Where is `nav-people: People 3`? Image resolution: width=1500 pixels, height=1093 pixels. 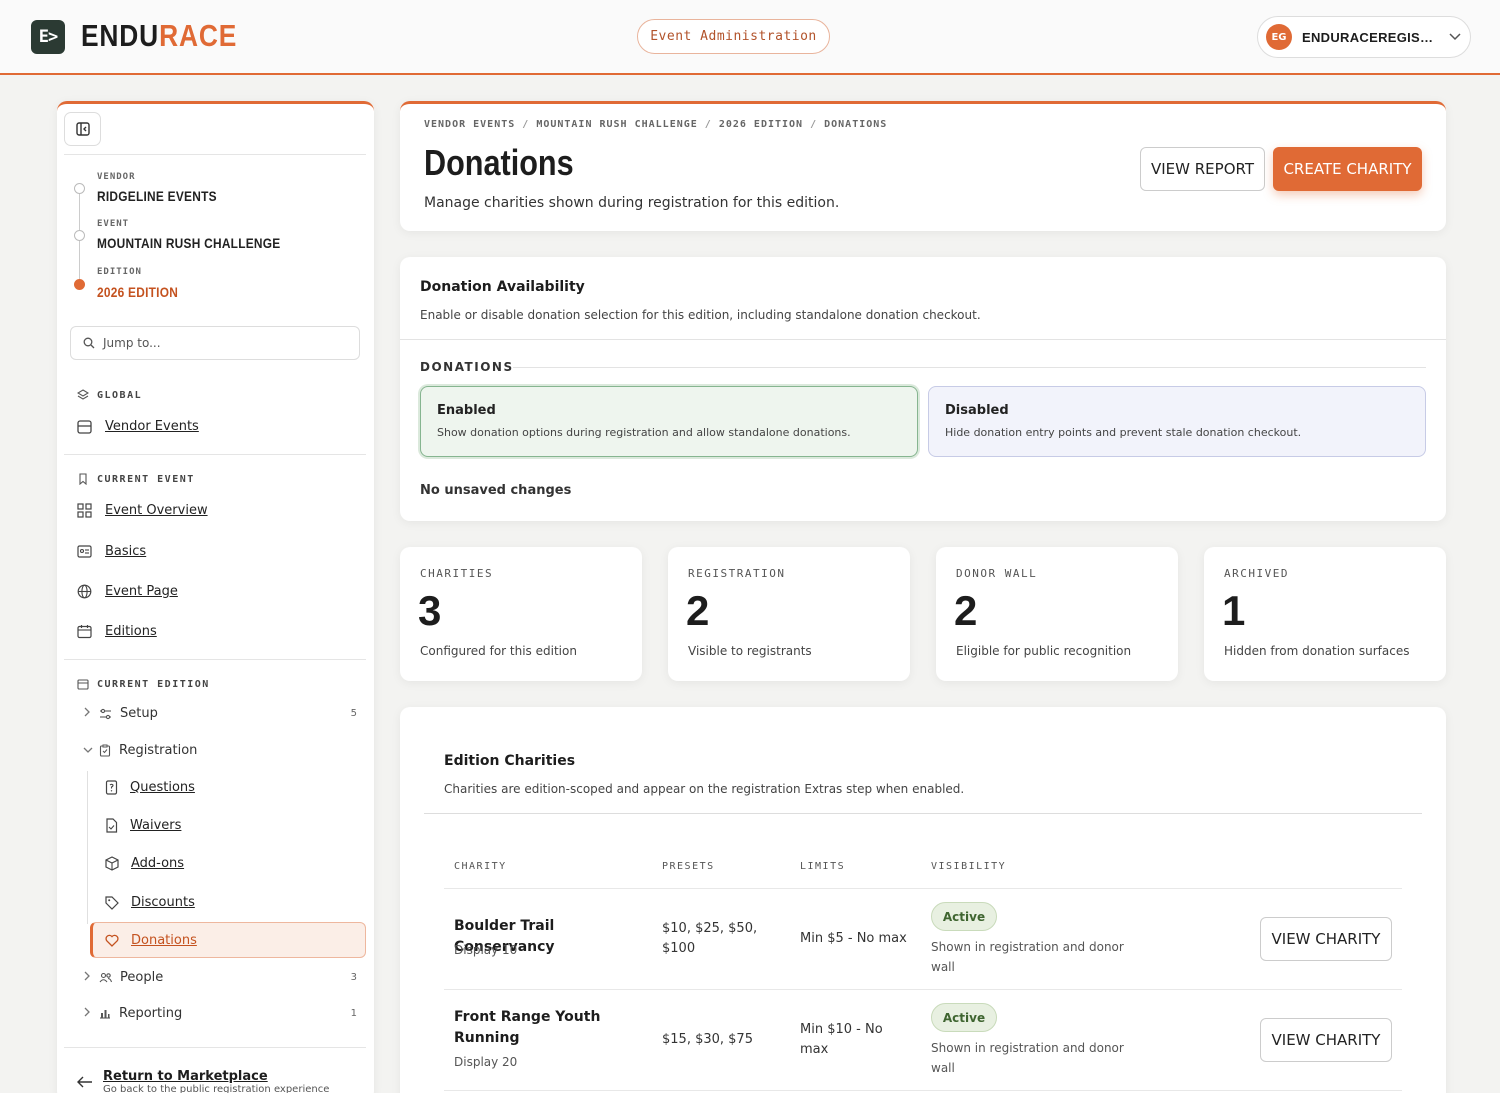 nav-people: People 3 is located at coordinates (217, 977).